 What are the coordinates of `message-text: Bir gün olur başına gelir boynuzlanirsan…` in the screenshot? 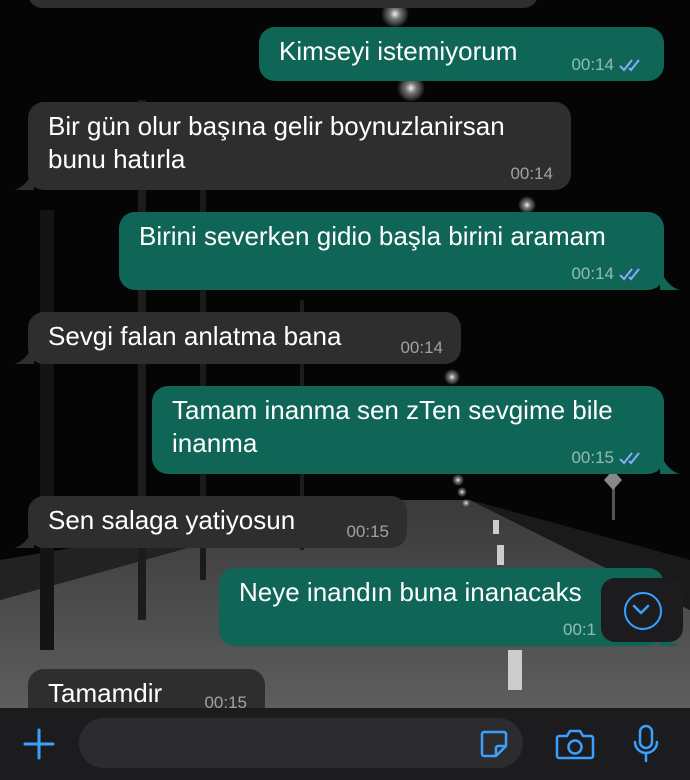 It's located at (276, 143).